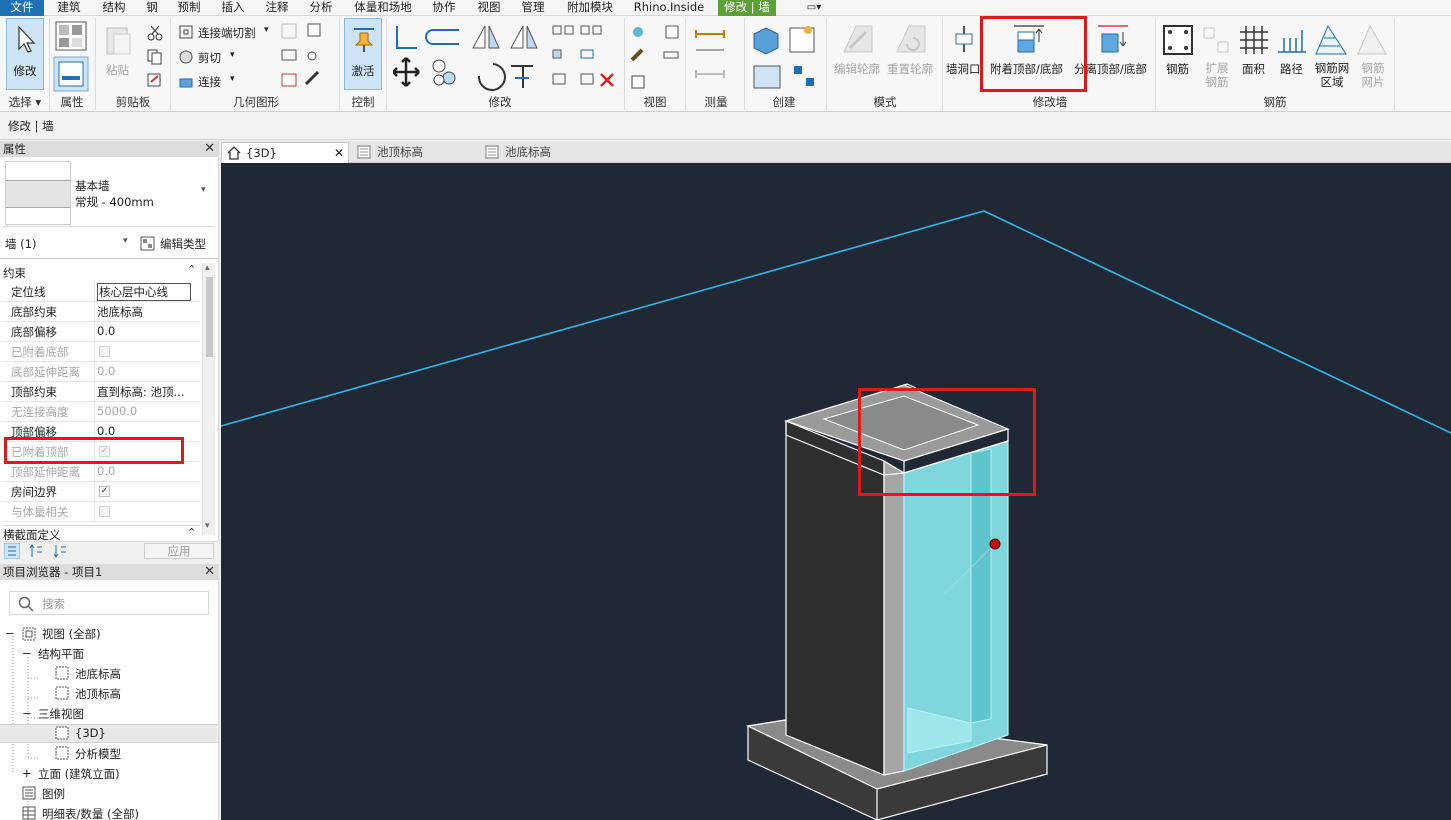 This screenshot has height=820, width=1451. What do you see at coordinates (669, 8) in the screenshot?
I see `menu-rhino-inside: Rhino.Inside` at bounding box center [669, 8].